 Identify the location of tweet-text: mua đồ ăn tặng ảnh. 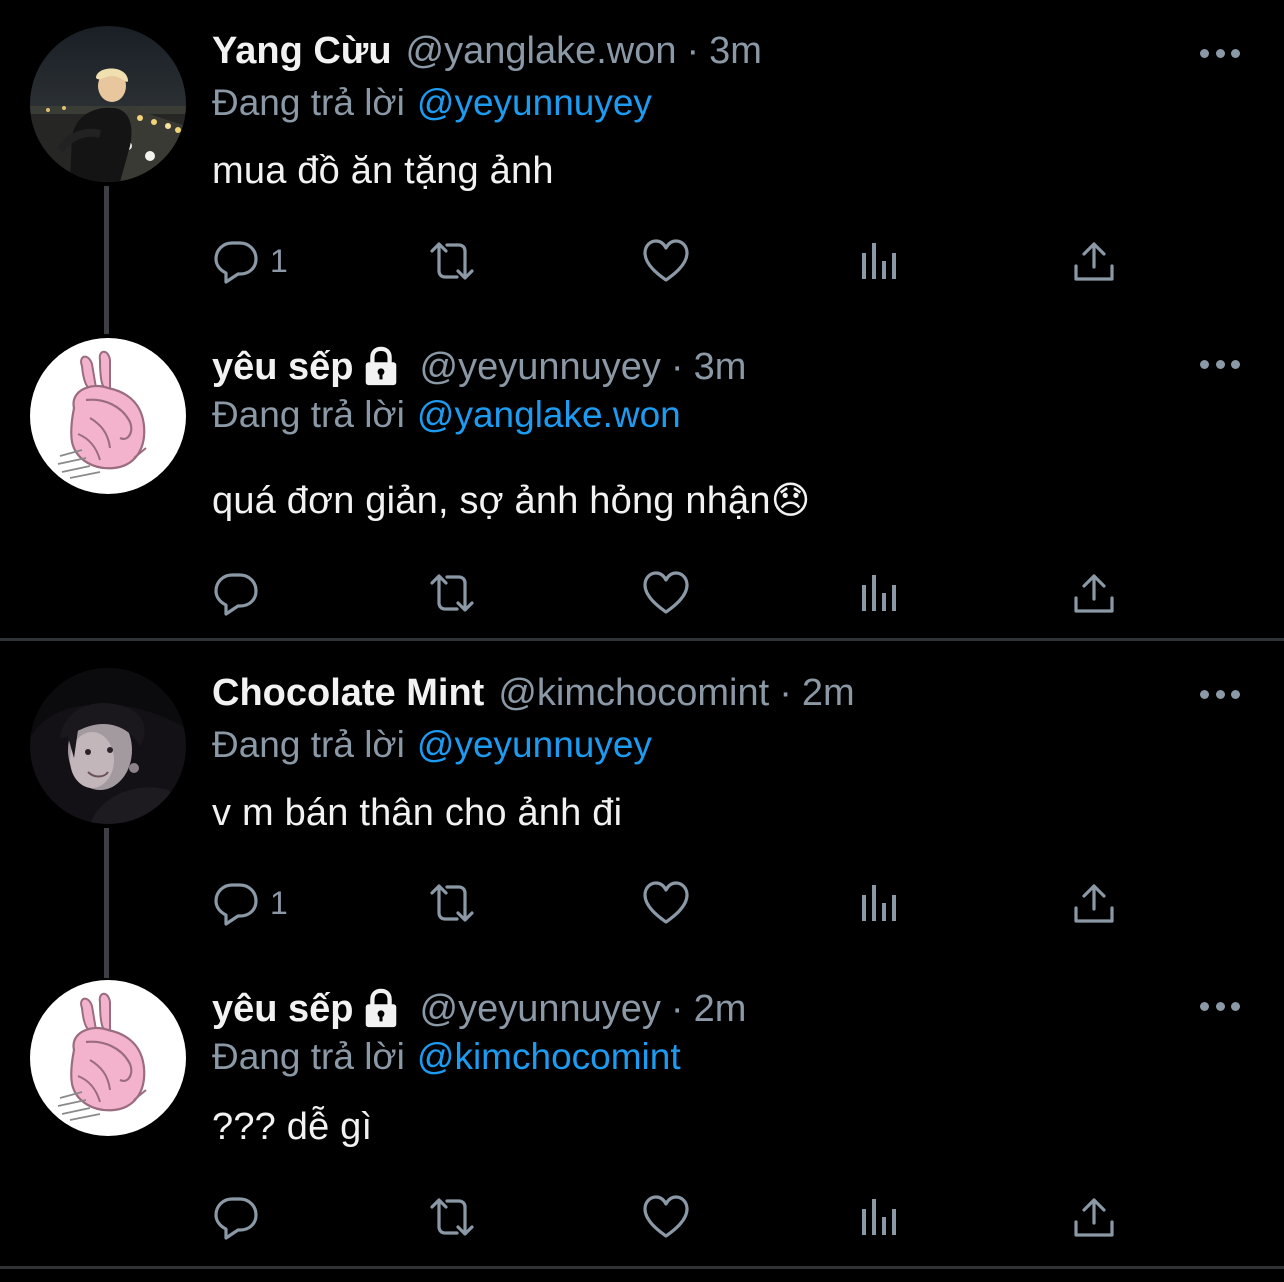
(383, 171).